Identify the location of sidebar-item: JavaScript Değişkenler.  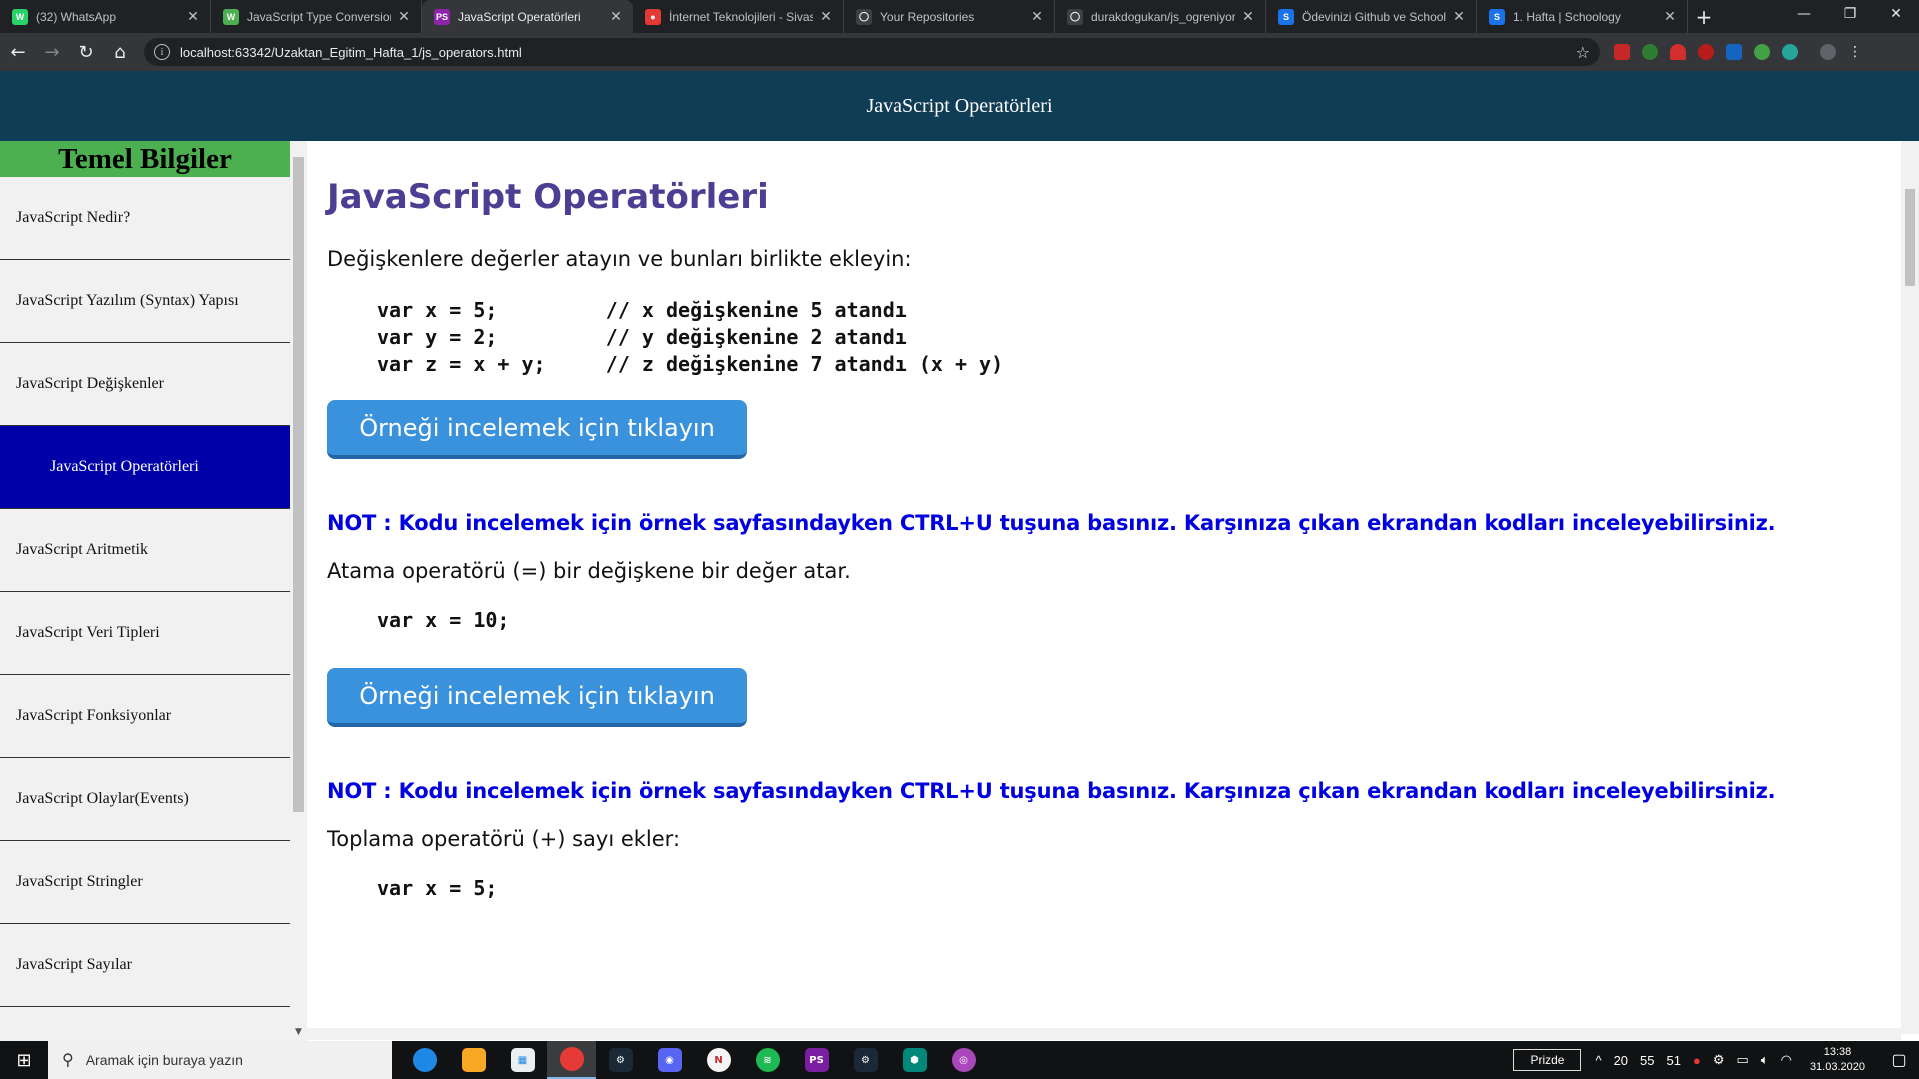
(145, 384).